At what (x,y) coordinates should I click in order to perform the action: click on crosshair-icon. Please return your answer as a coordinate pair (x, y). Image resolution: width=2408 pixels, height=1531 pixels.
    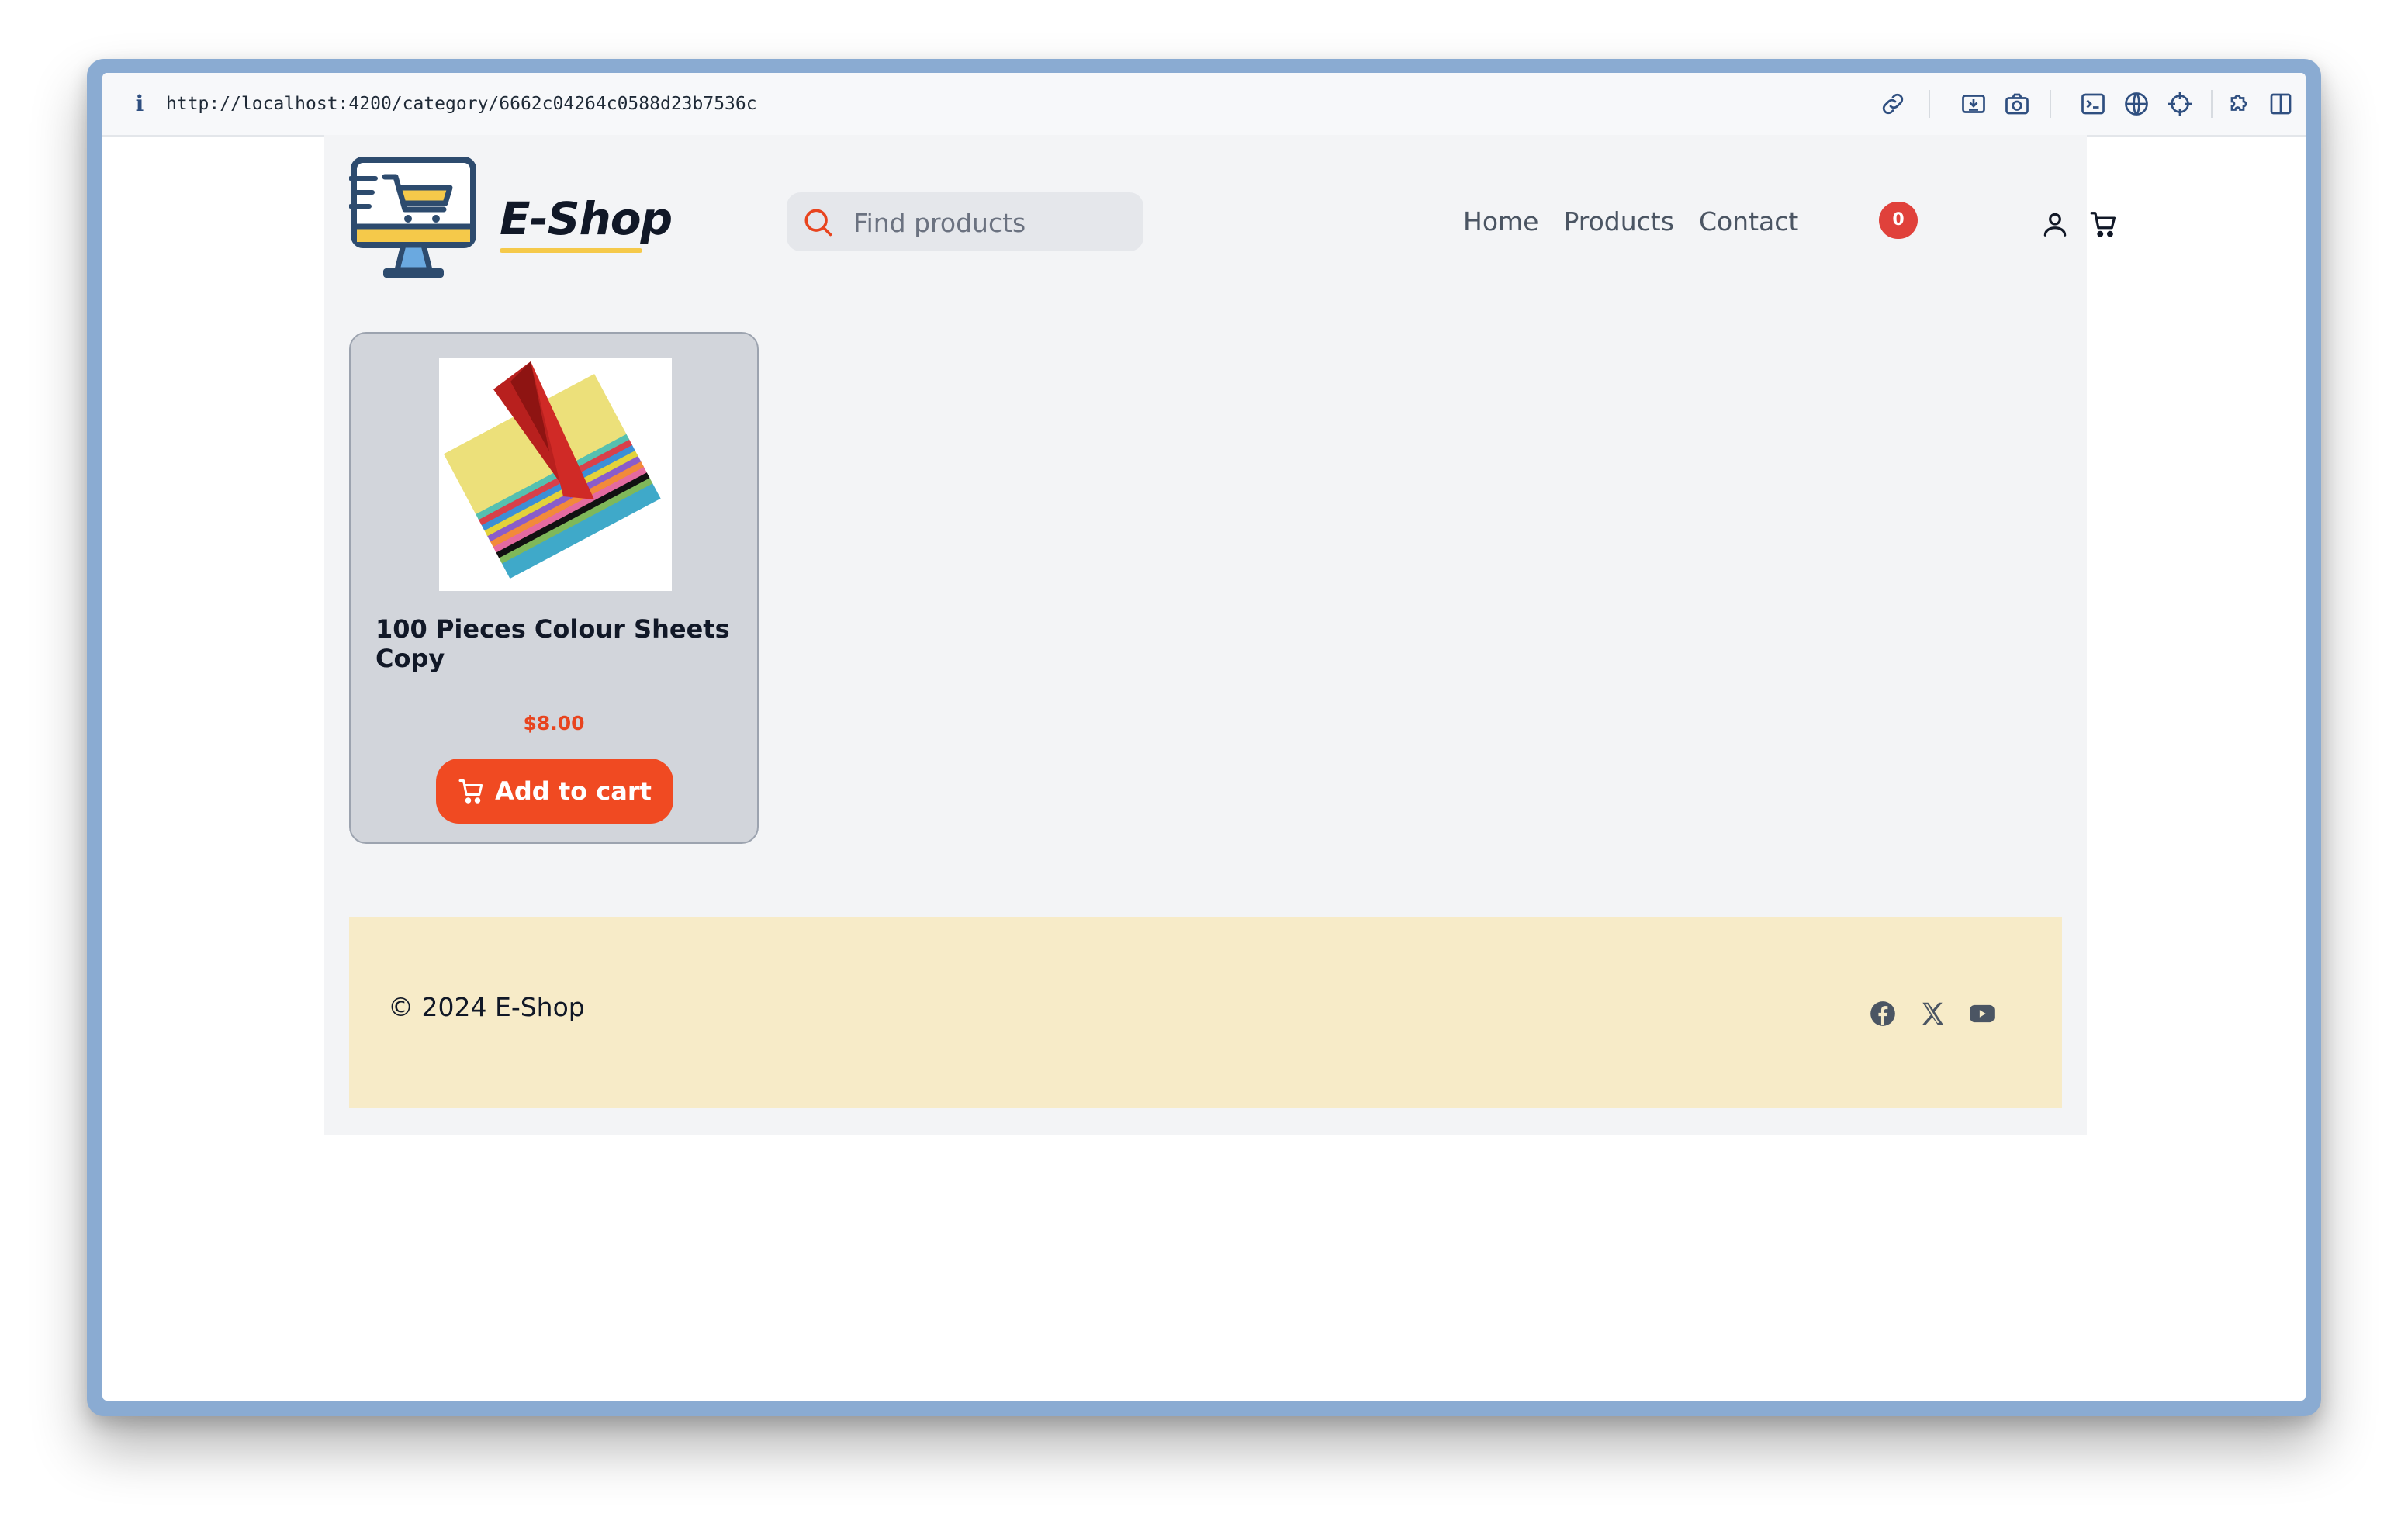
    Looking at the image, I should click on (2180, 104).